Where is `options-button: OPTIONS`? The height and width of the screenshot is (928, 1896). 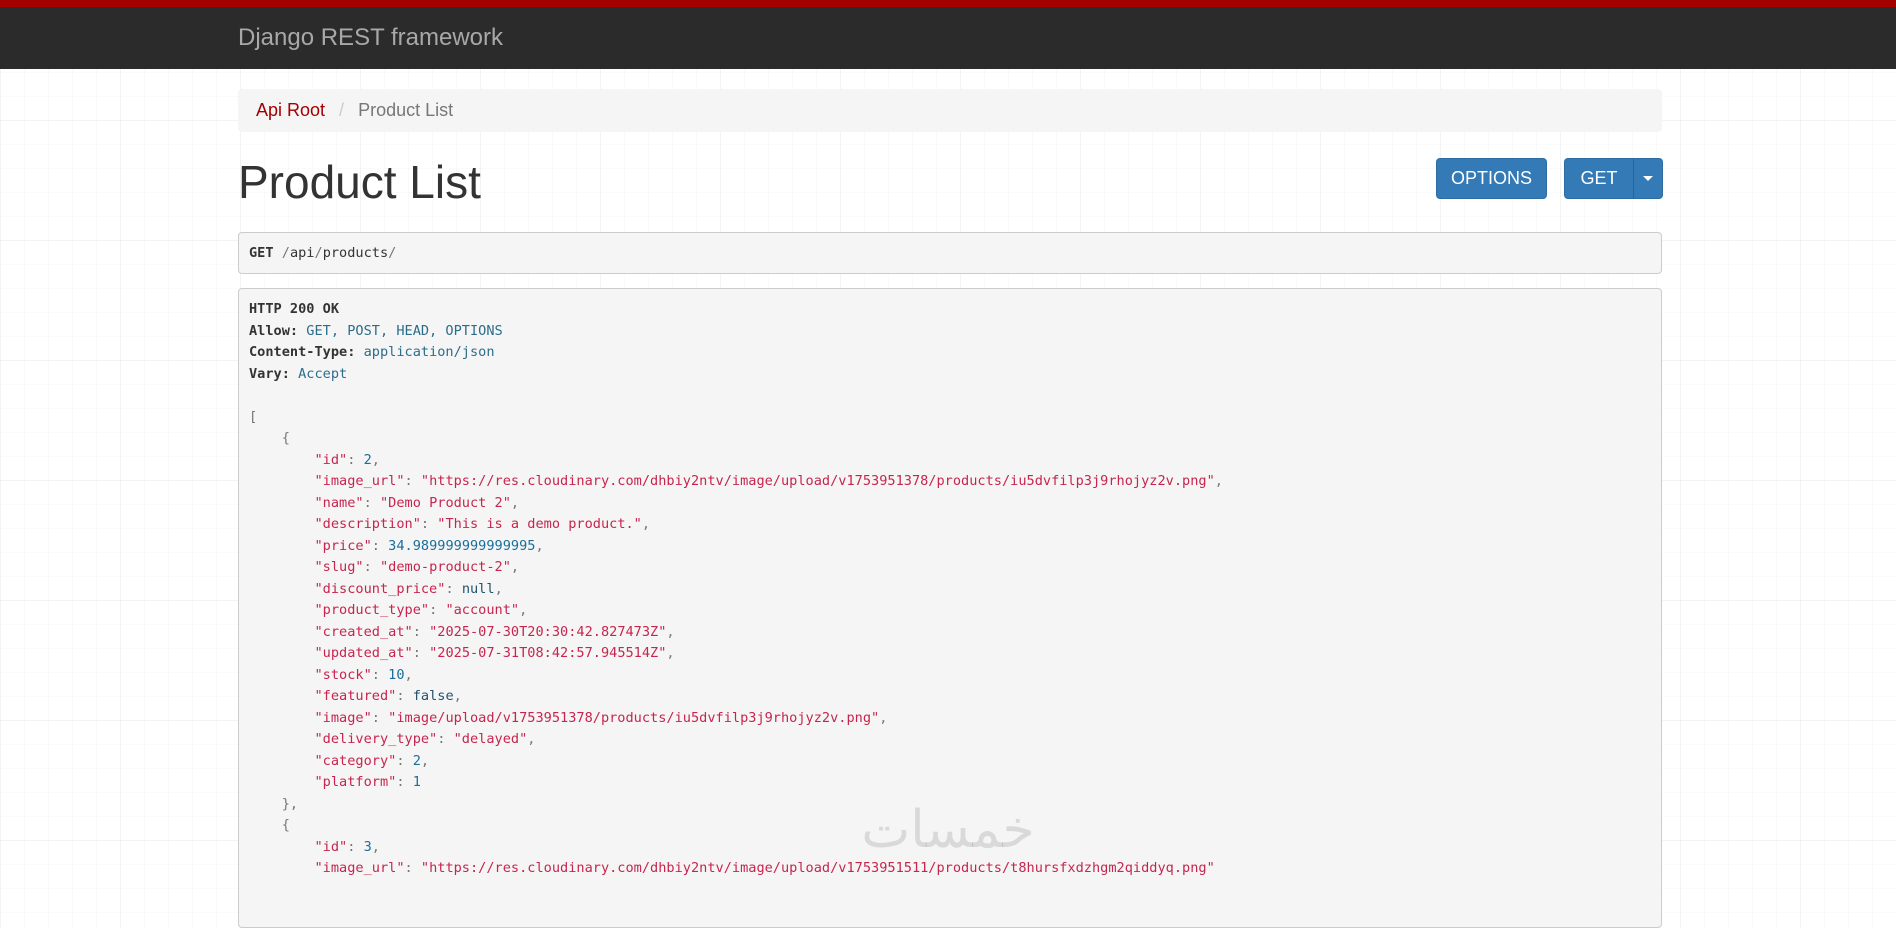
options-button: OPTIONS is located at coordinates (1491, 178).